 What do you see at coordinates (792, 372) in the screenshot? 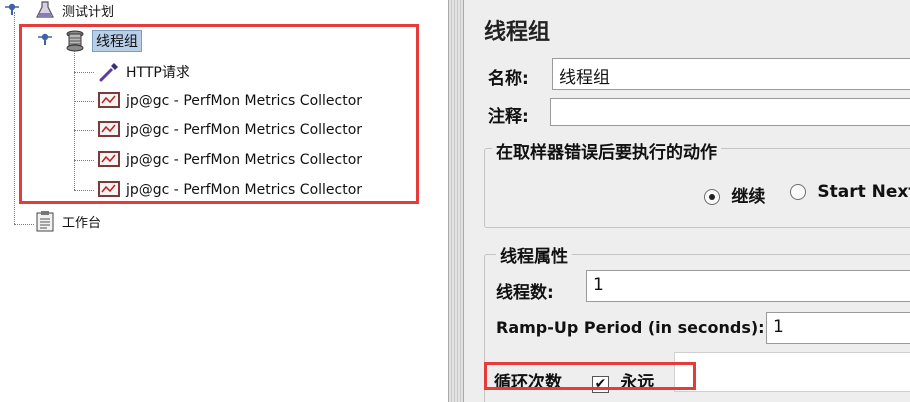
I see `loop-count-field` at bounding box center [792, 372].